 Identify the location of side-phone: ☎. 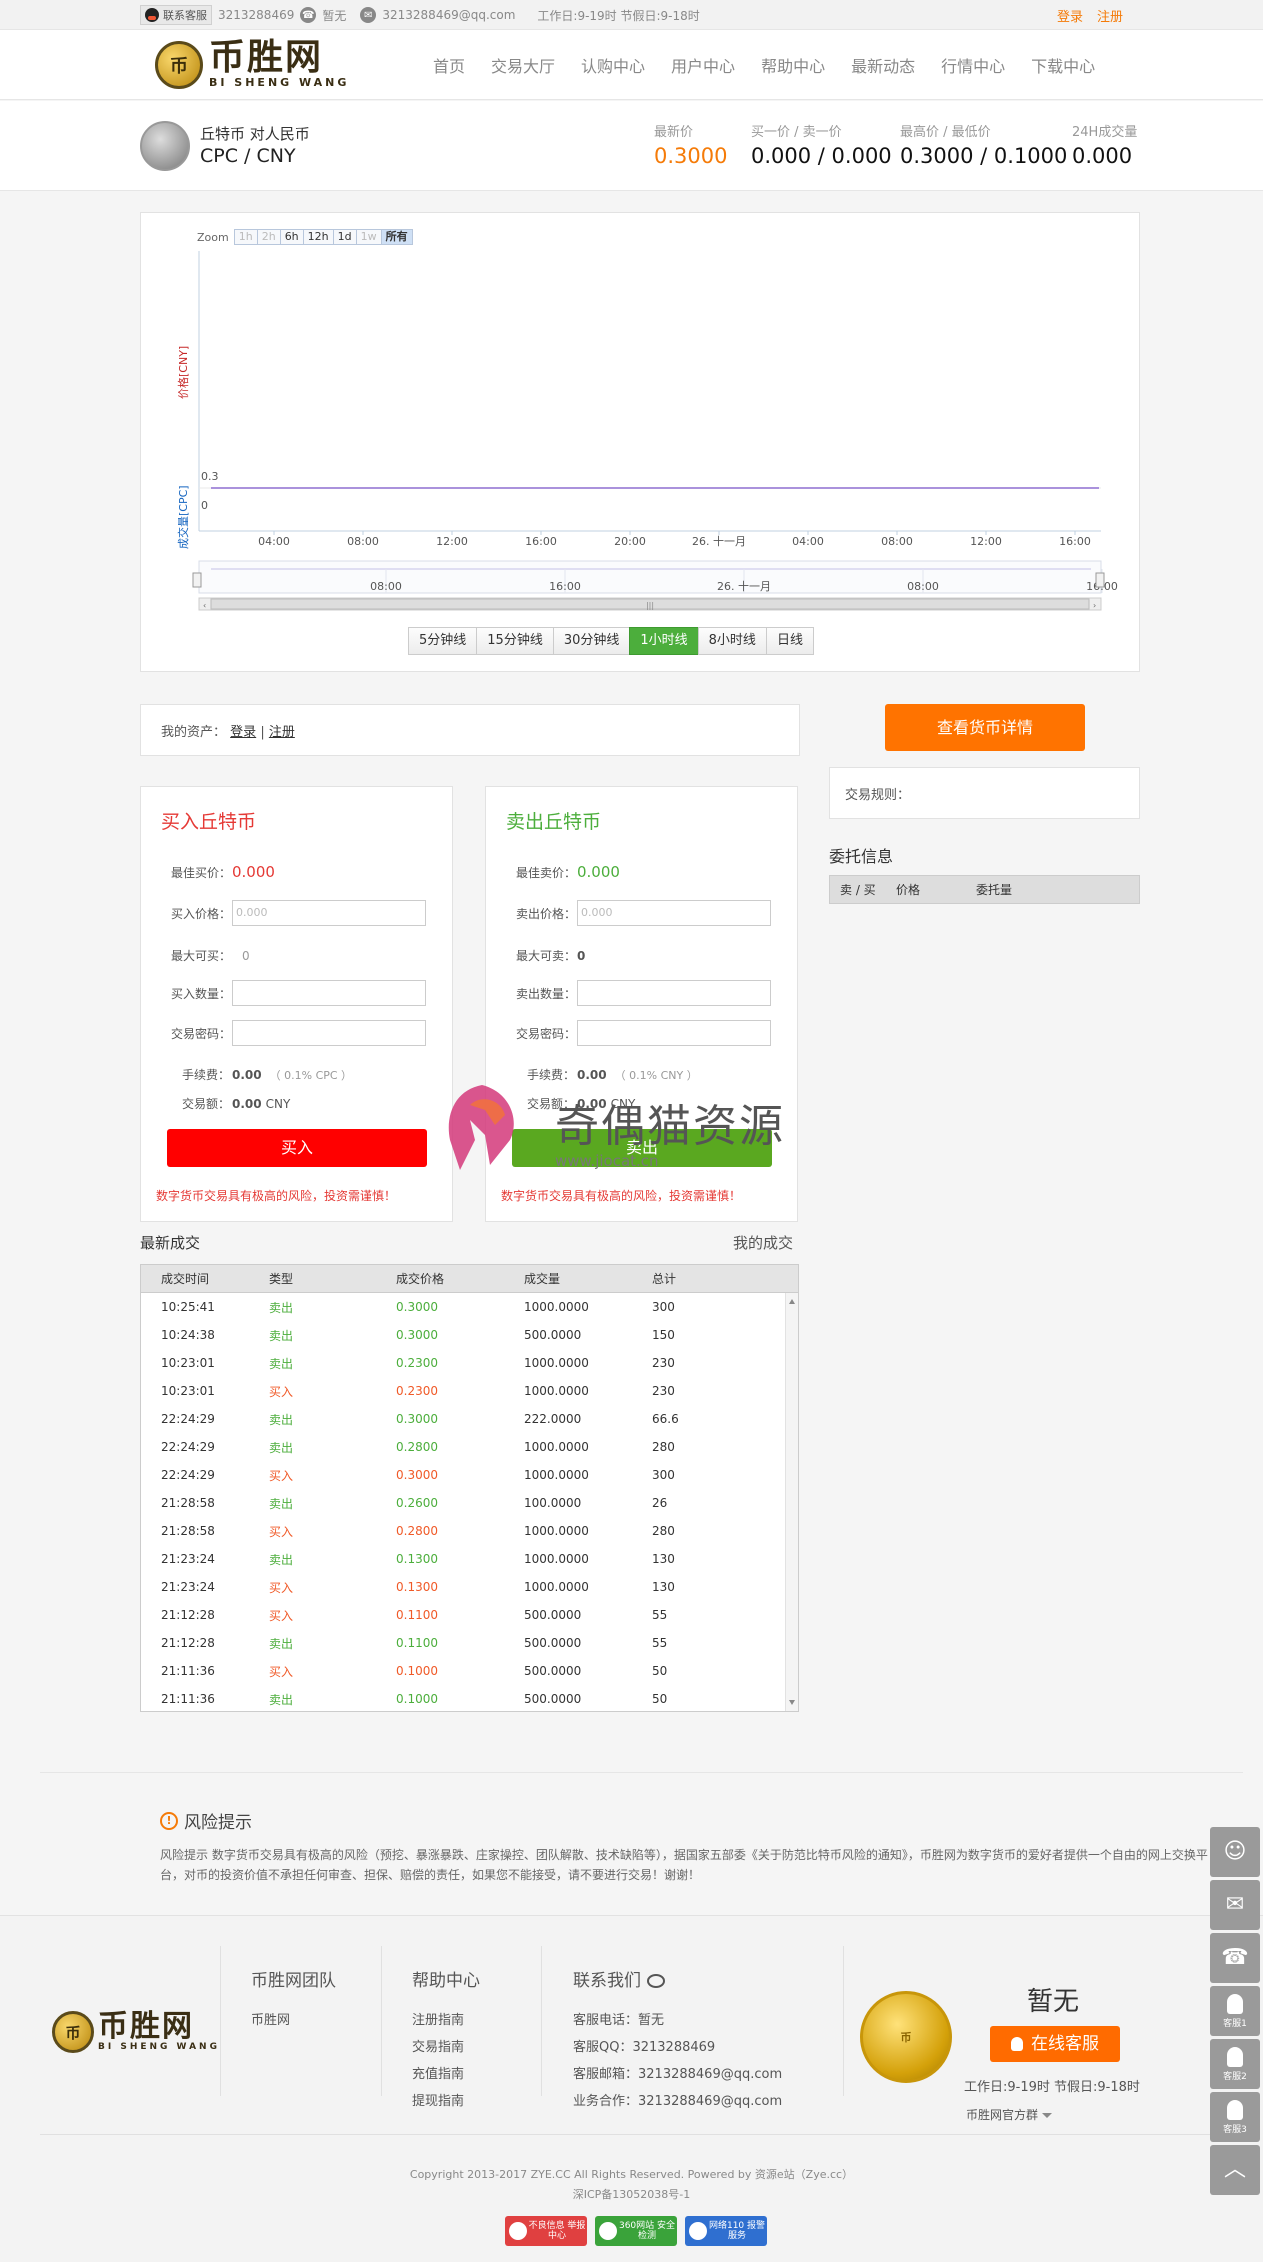
(1235, 1958).